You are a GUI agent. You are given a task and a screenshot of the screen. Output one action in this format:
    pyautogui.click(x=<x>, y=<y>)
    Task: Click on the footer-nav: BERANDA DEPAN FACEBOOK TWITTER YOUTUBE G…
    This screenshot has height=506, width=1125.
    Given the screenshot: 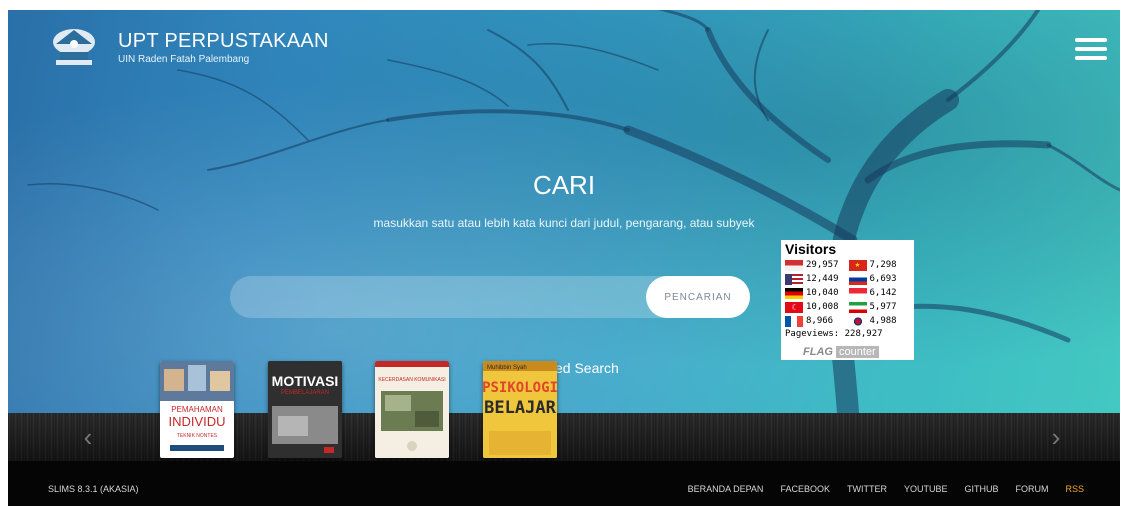 What is the action you would take?
    pyautogui.click(x=886, y=489)
    